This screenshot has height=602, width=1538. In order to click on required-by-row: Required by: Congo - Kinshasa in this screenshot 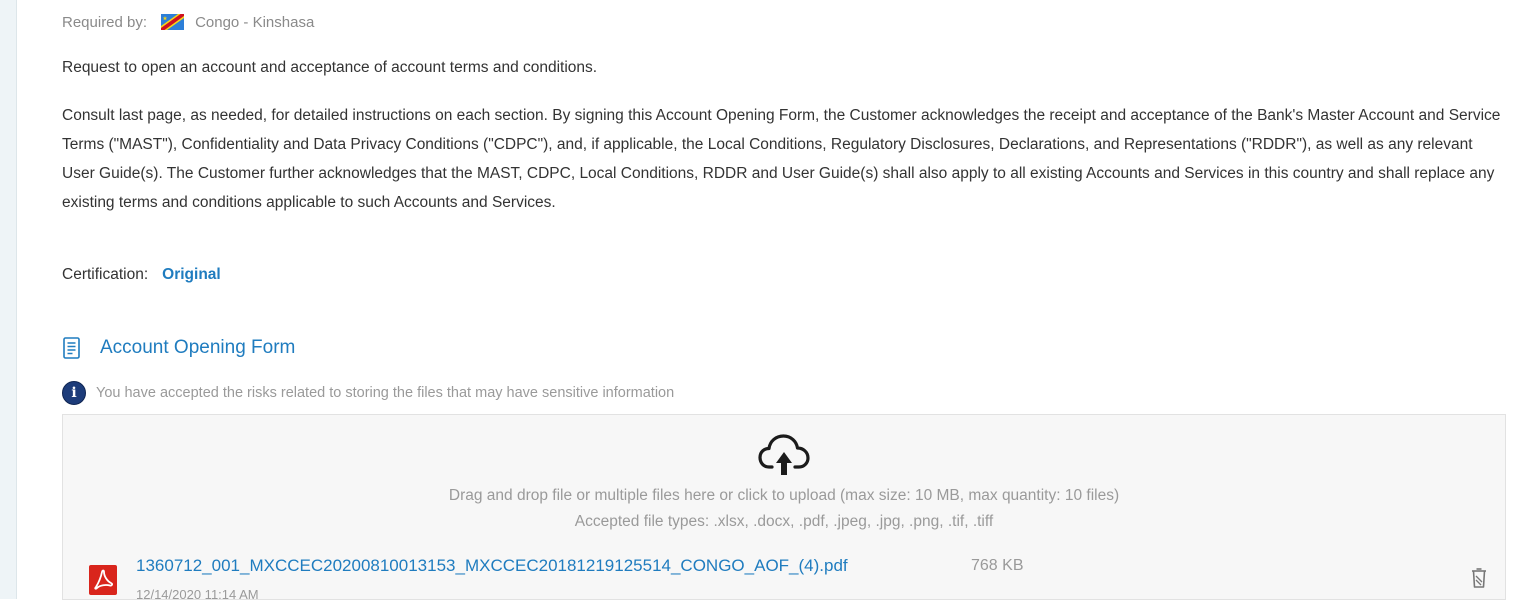, I will do `click(188, 22)`.